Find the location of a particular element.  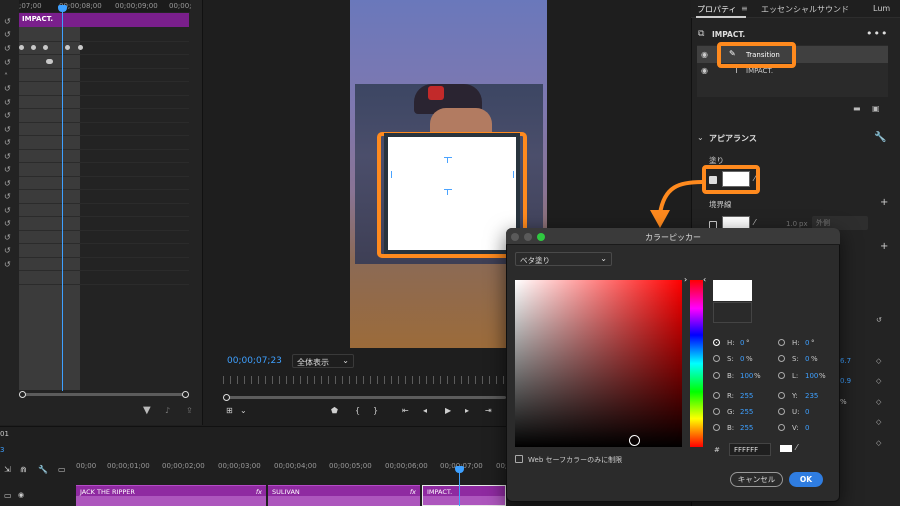

step-forward-icon: ▸ is located at coordinates (467, 410).